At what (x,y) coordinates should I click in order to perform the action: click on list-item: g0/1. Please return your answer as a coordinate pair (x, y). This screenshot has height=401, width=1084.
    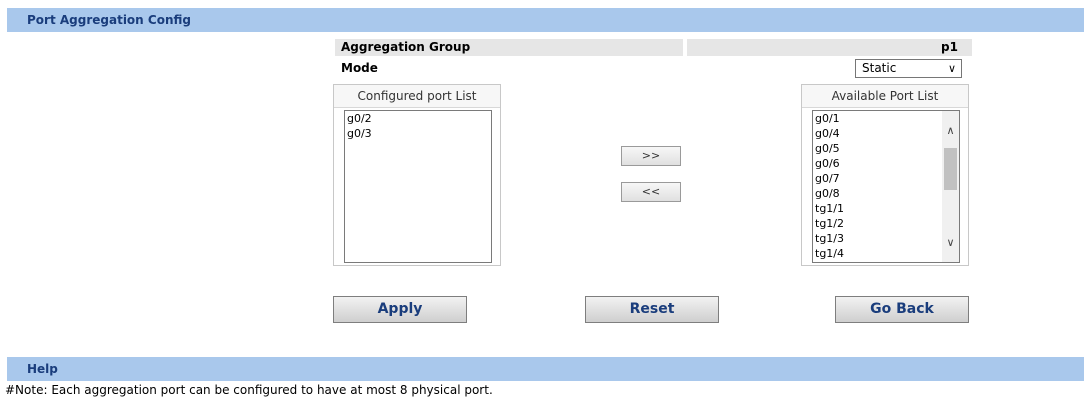
    Looking at the image, I should click on (886, 118).